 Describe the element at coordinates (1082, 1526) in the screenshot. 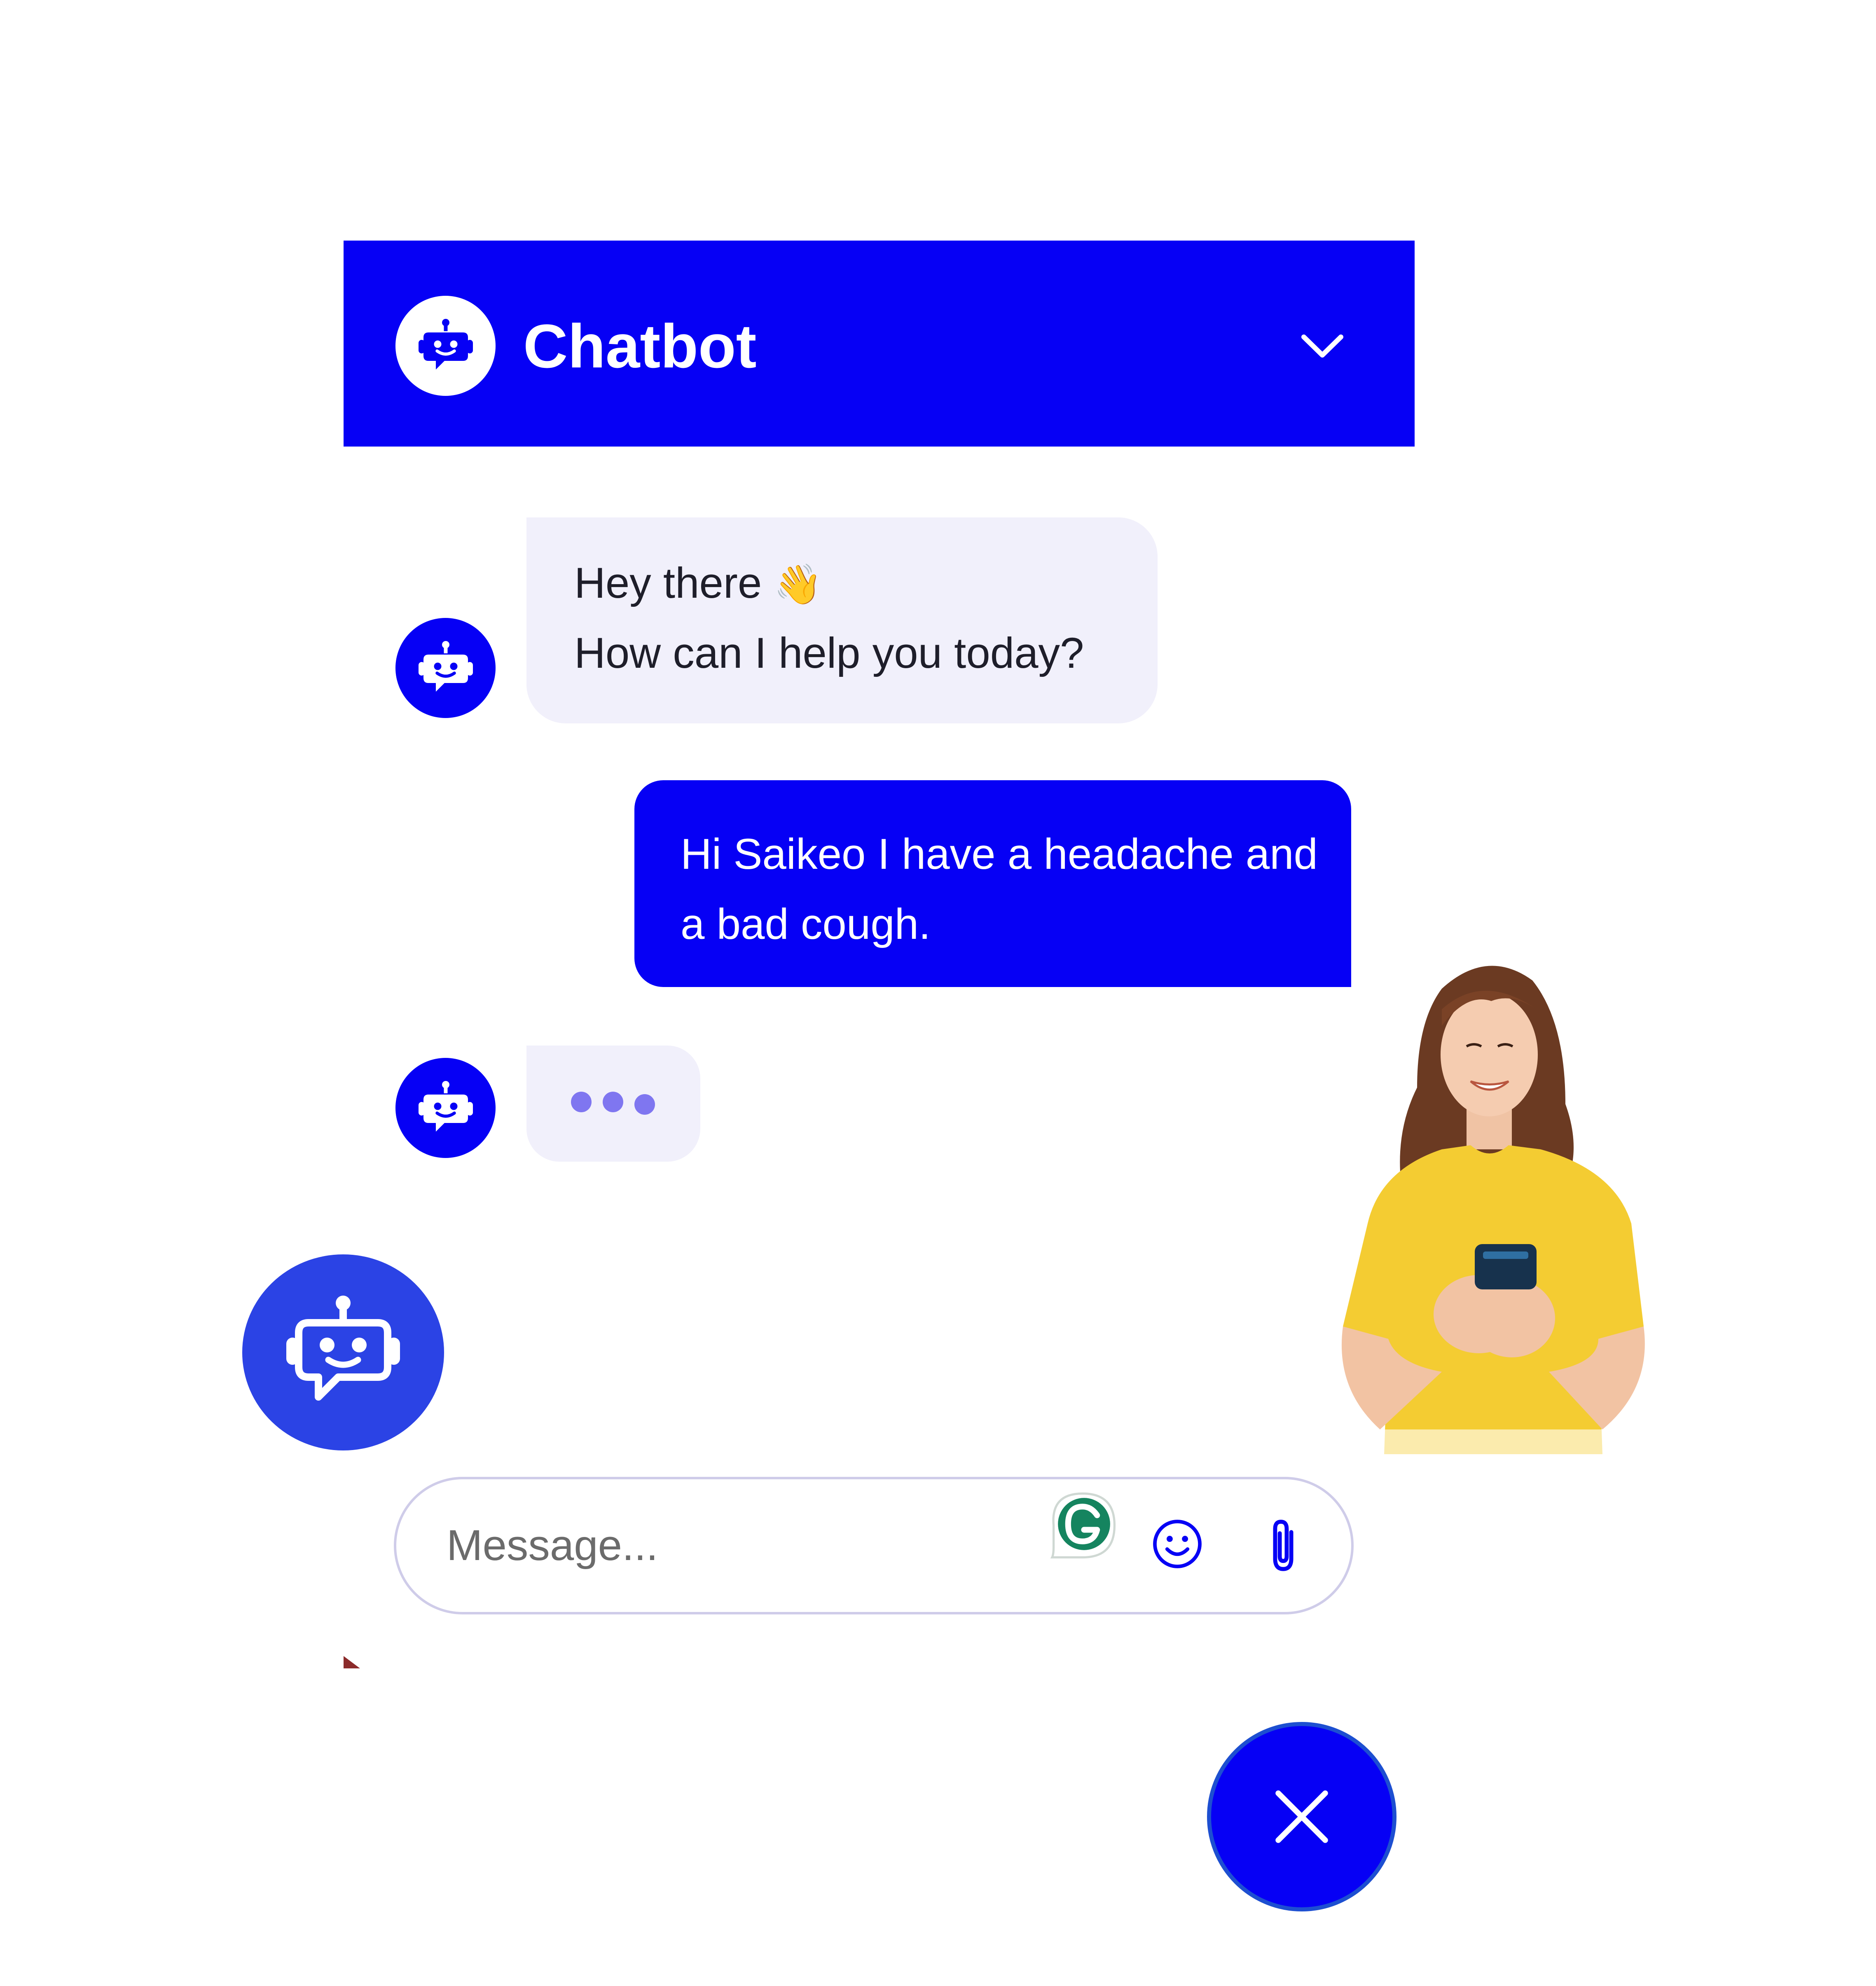

I see `grammarly-icon` at that location.